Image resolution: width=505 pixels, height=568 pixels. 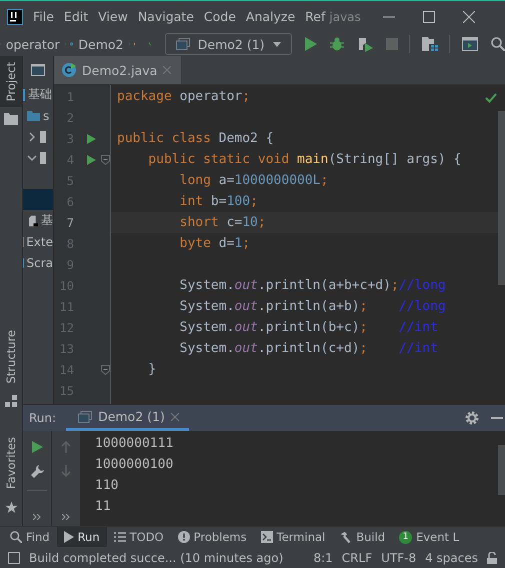 I want to click on check-icon, so click(x=491, y=98).